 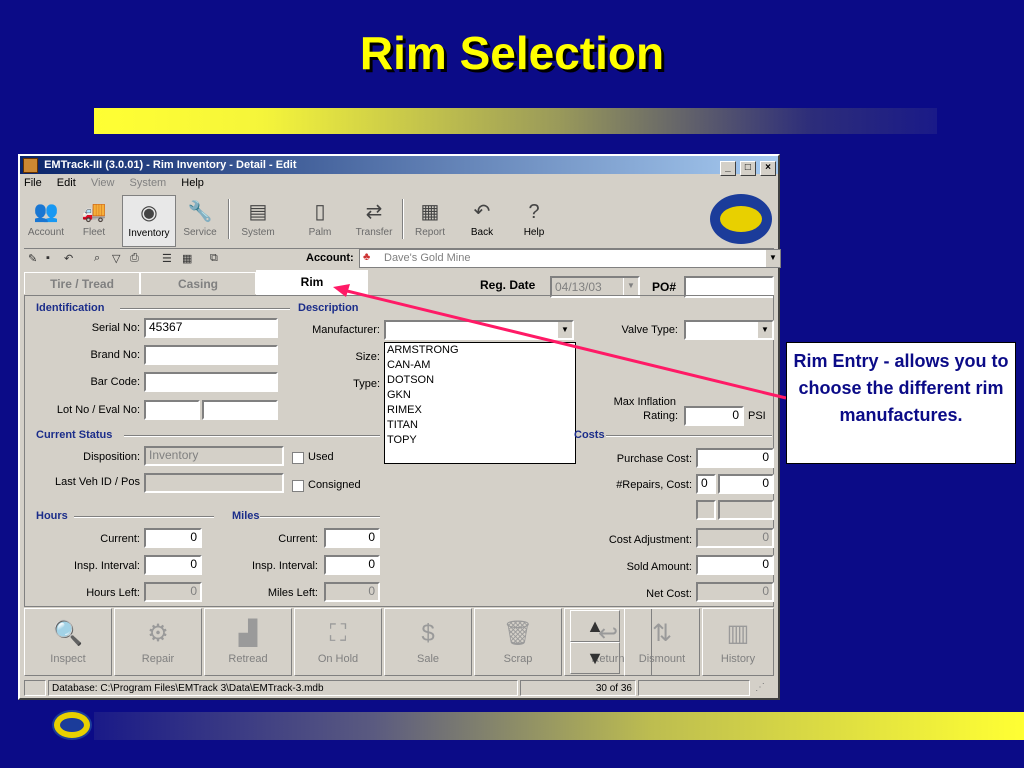 What do you see at coordinates (735, 538) in the screenshot?
I see `cost-adjustment-field: 0` at bounding box center [735, 538].